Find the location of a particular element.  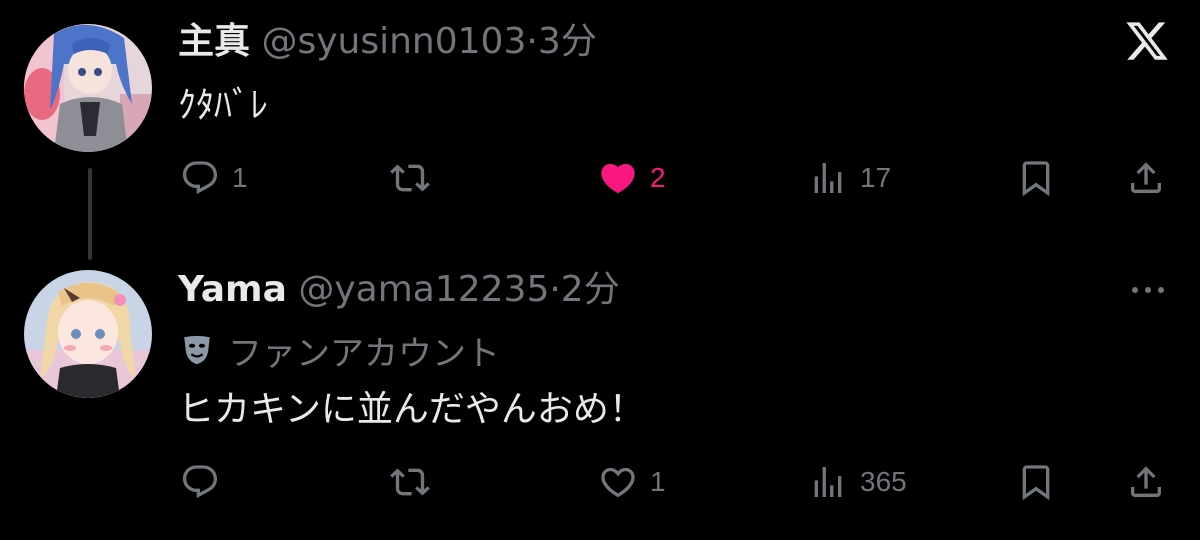

timestamp: 2分 is located at coordinates (590, 289).